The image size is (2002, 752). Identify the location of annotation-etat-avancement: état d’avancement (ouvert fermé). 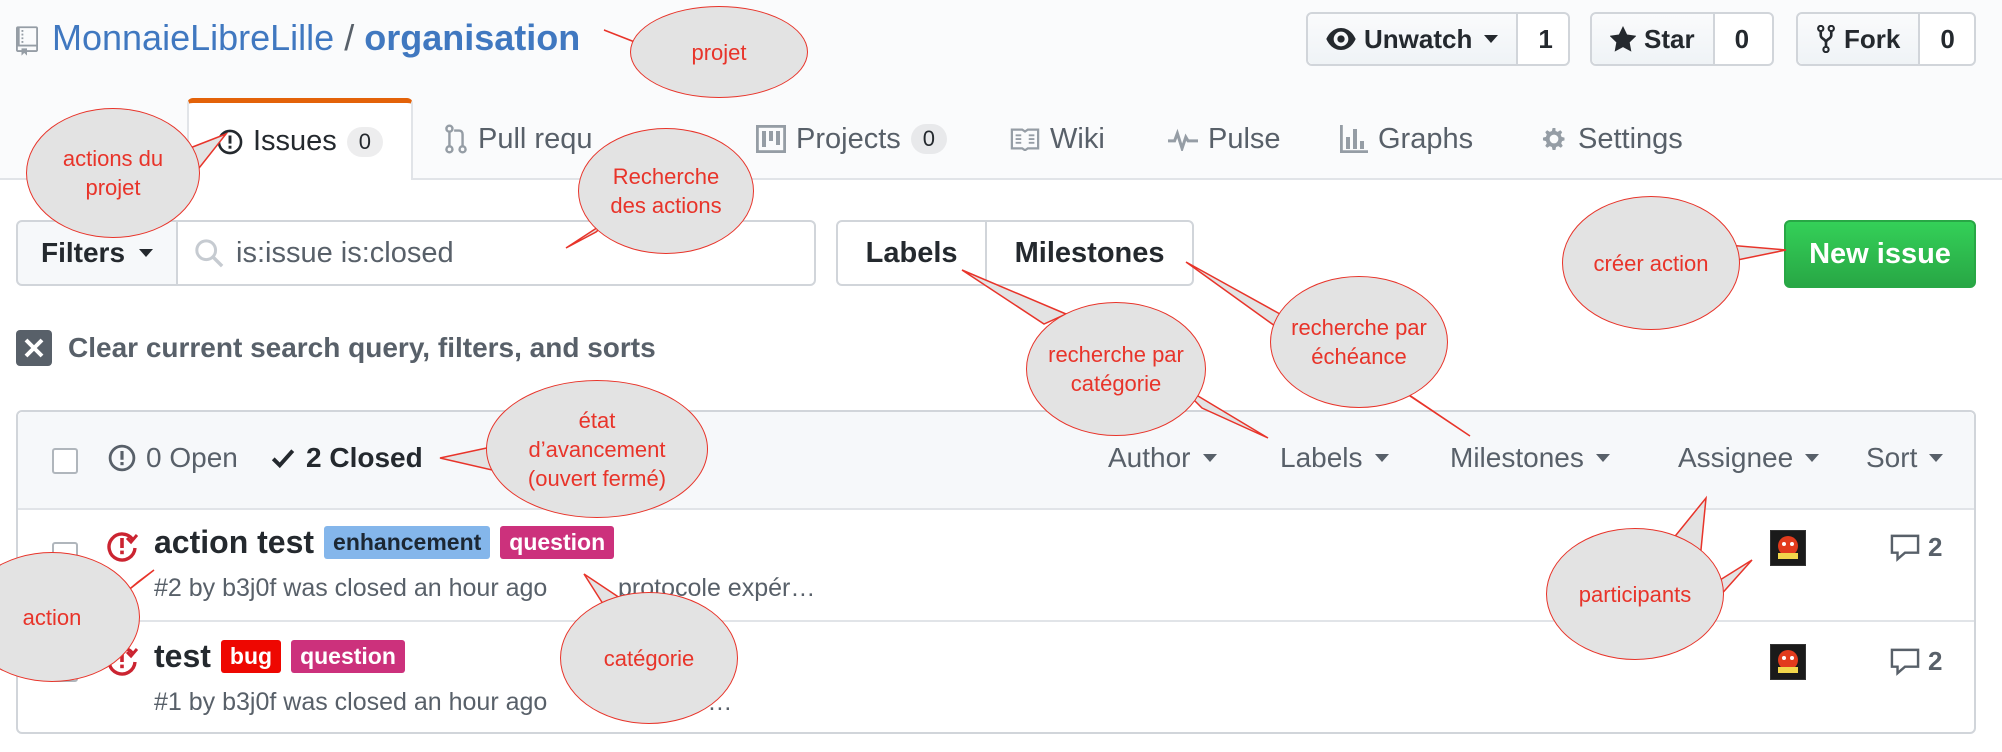
(597, 449).